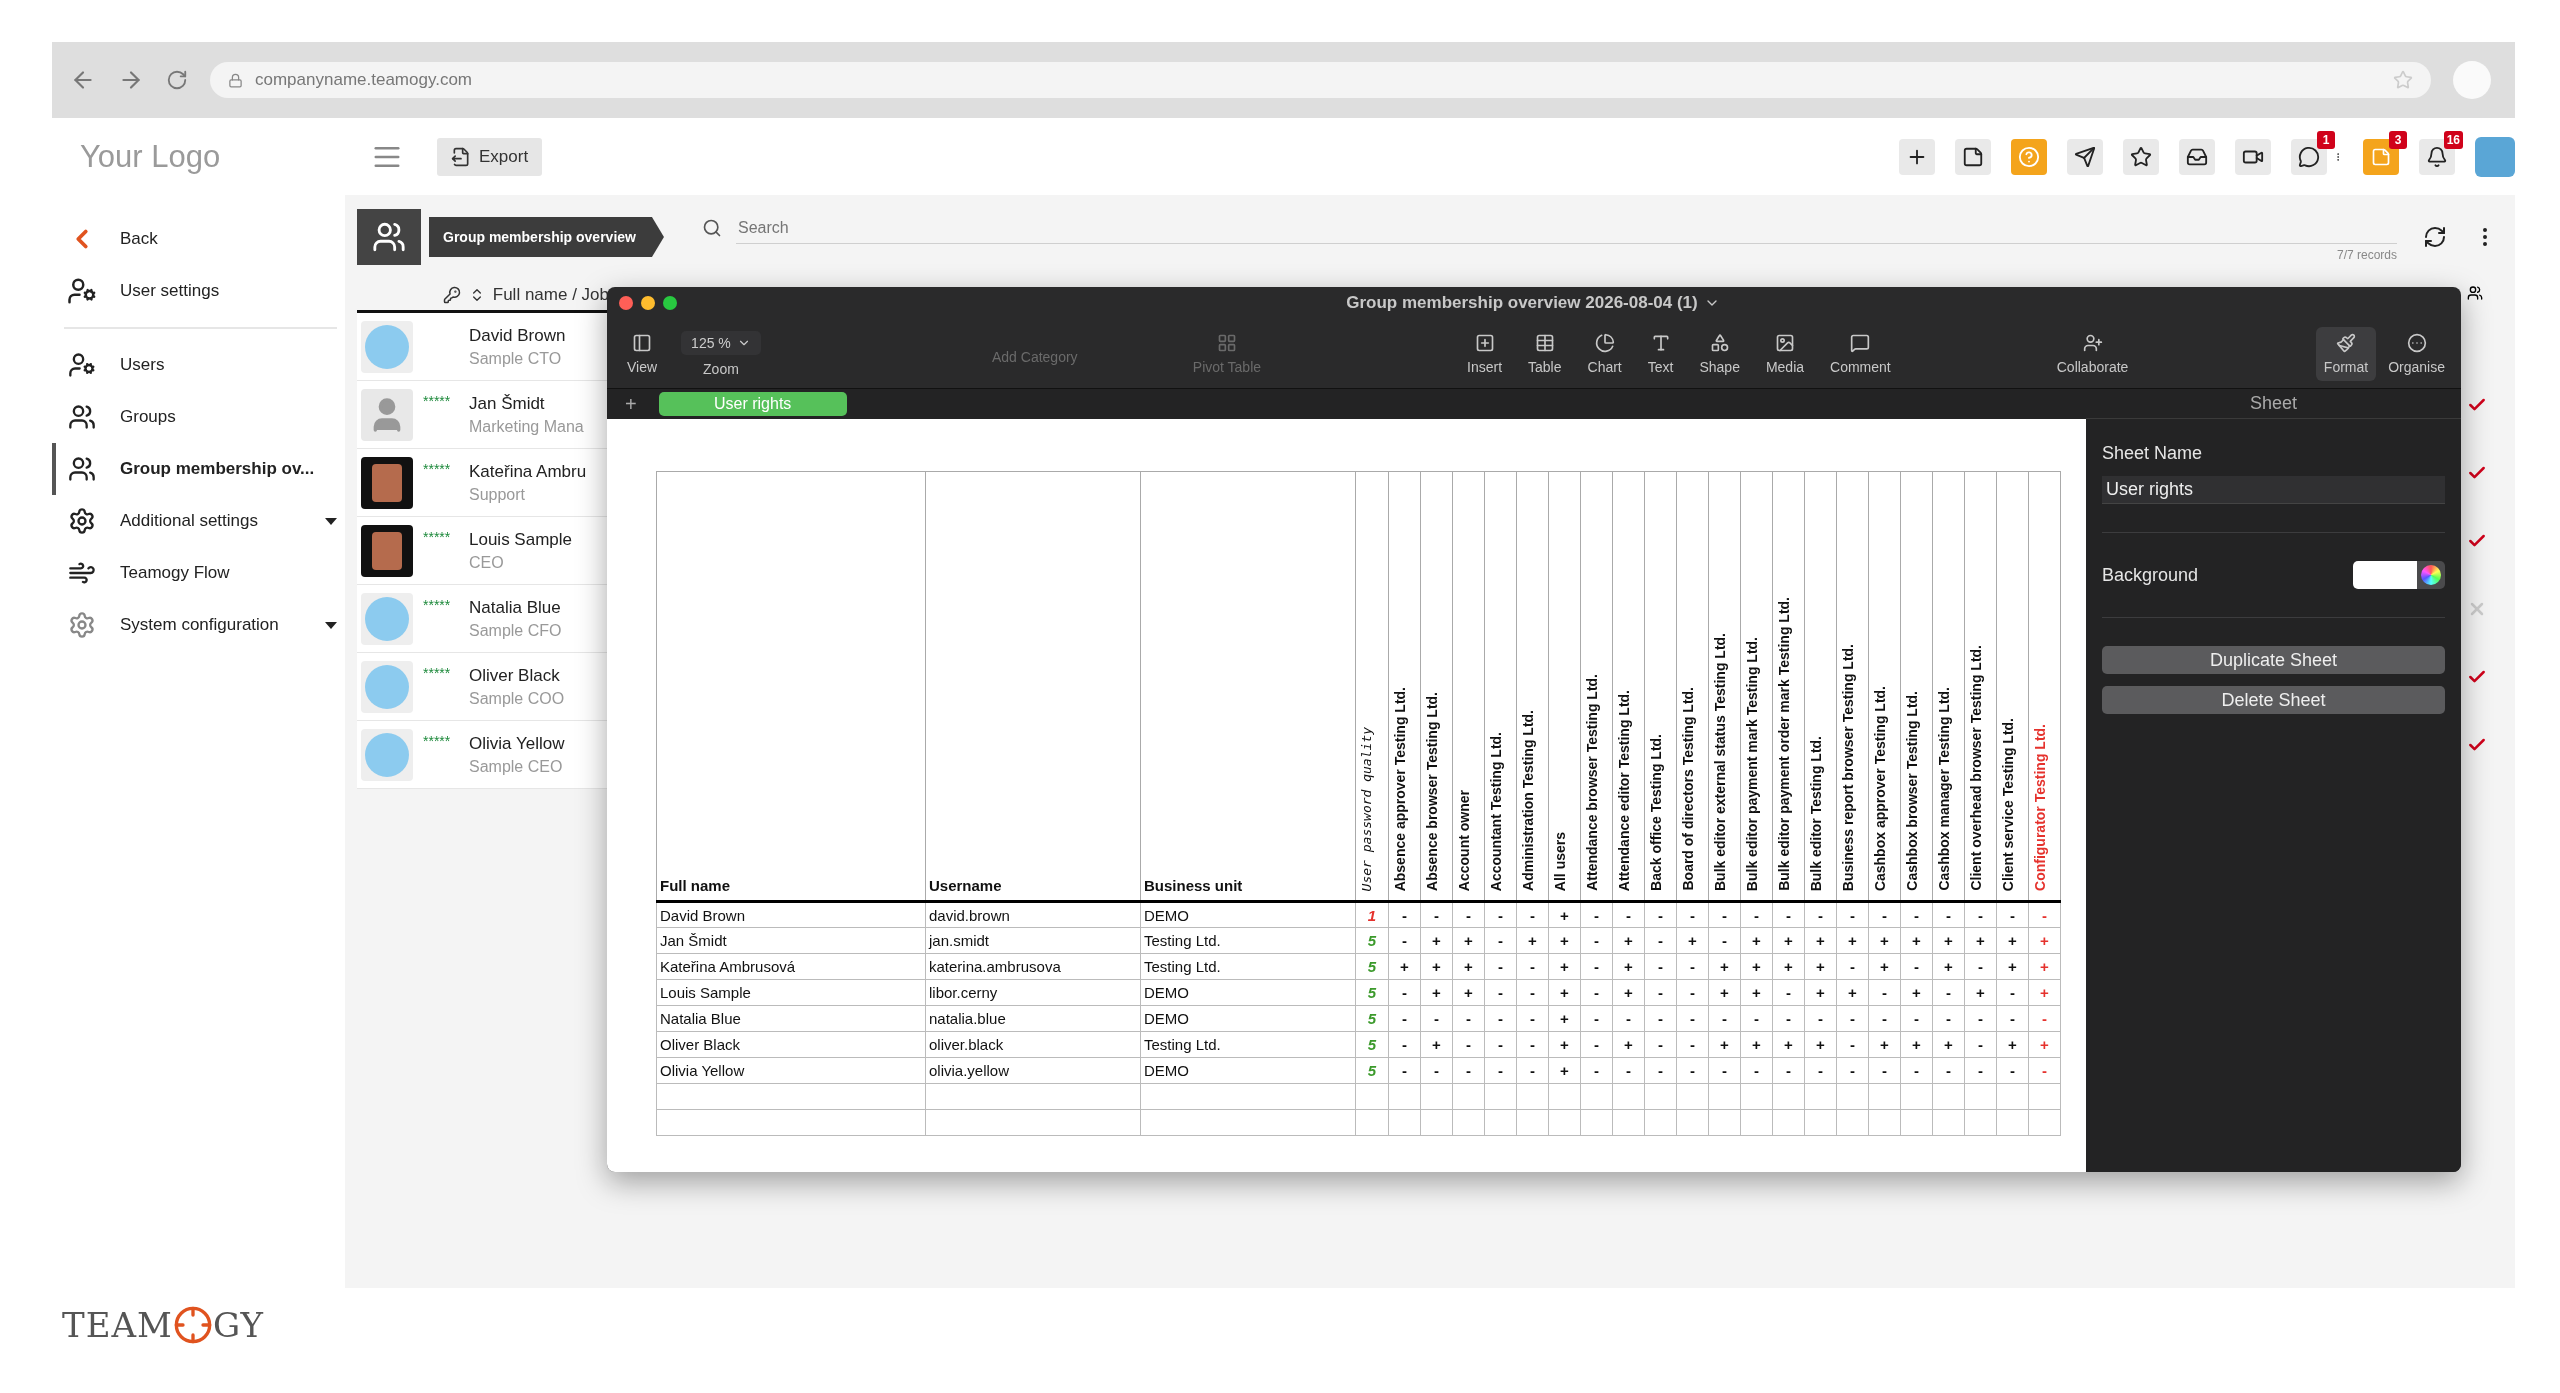 The image size is (2560, 1393). What do you see at coordinates (1545, 353) in the screenshot?
I see `toolbar-button: Table` at bounding box center [1545, 353].